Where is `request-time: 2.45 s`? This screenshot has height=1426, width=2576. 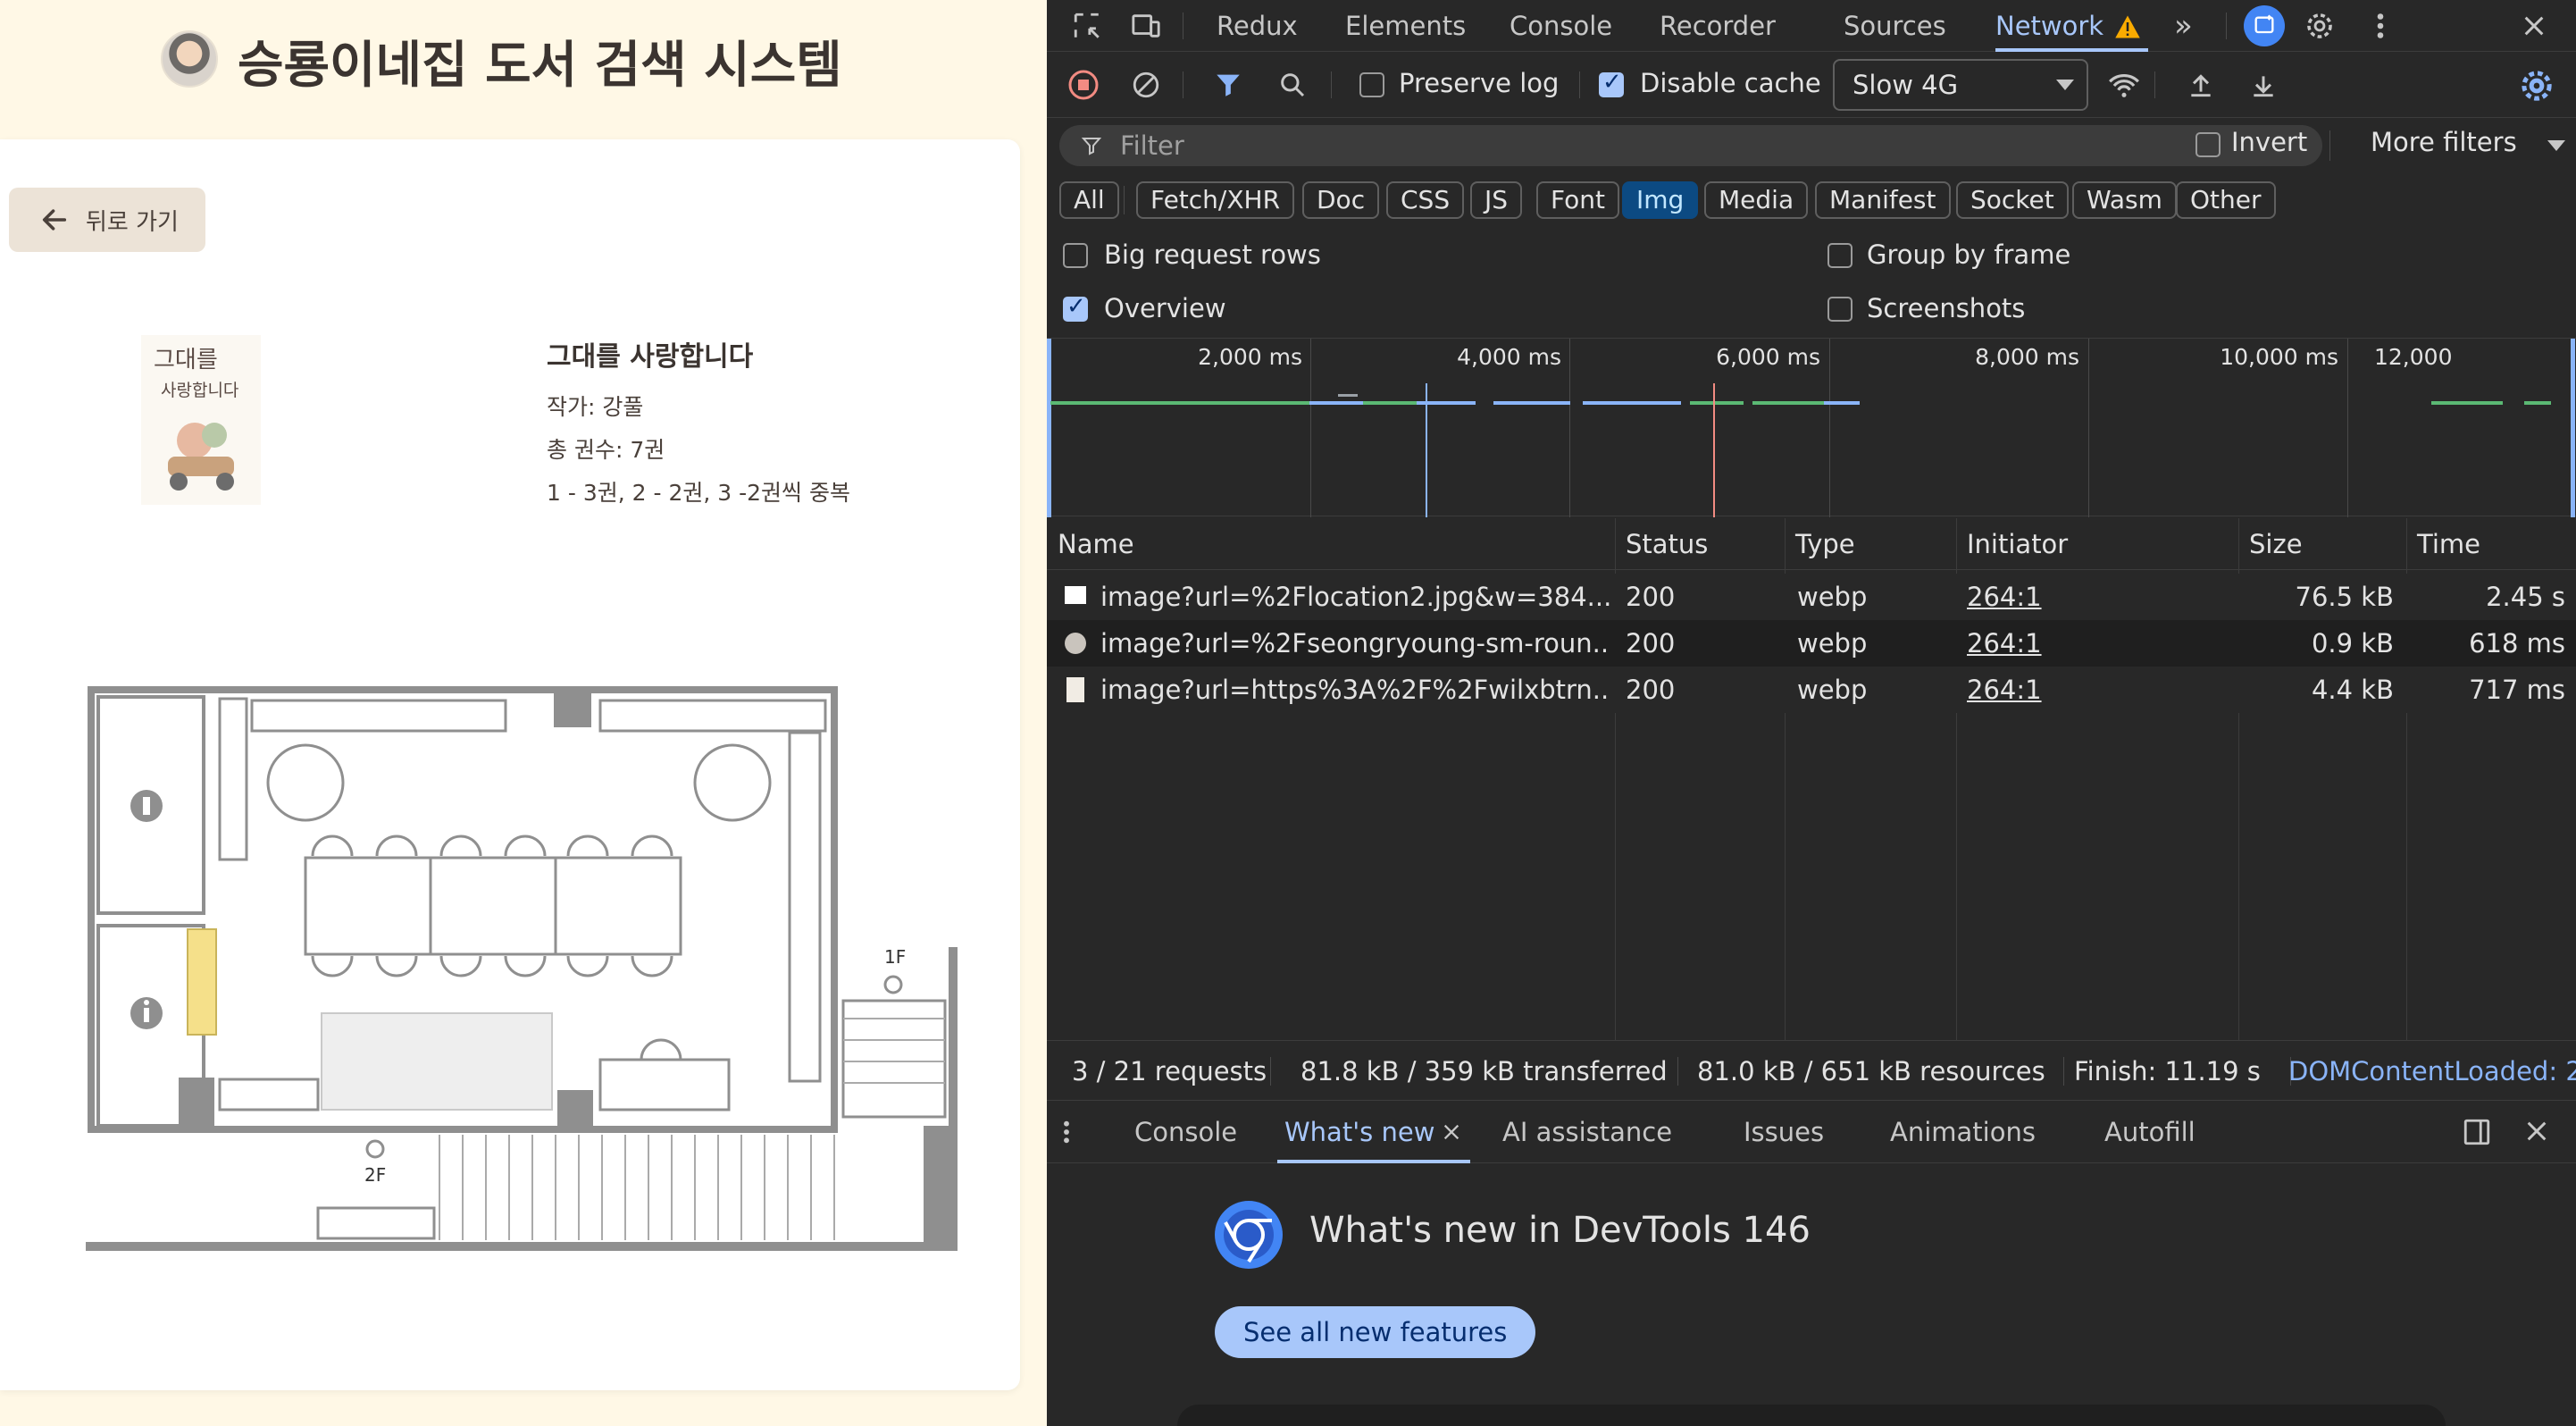 request-time: 2.45 s is located at coordinates (2526, 597).